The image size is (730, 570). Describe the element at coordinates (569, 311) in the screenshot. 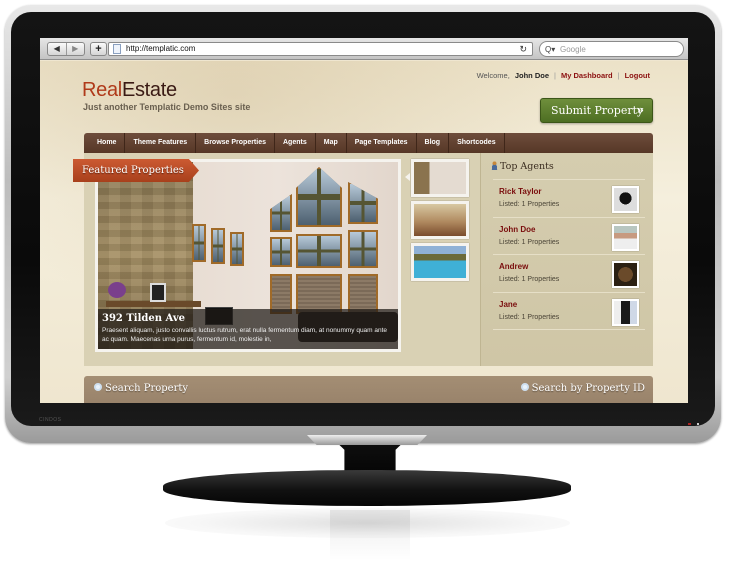

I see `agent-item: Jane Listed: 1 Properties` at that location.